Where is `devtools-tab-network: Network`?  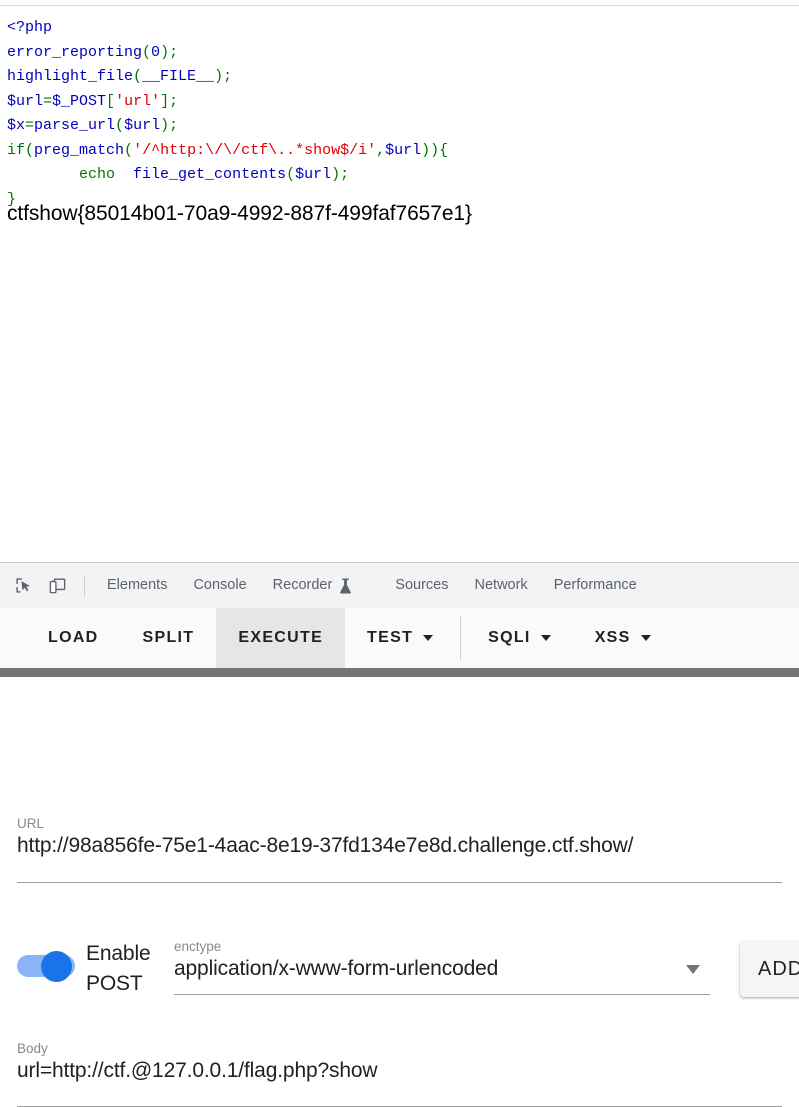 devtools-tab-network: Network is located at coordinates (501, 585).